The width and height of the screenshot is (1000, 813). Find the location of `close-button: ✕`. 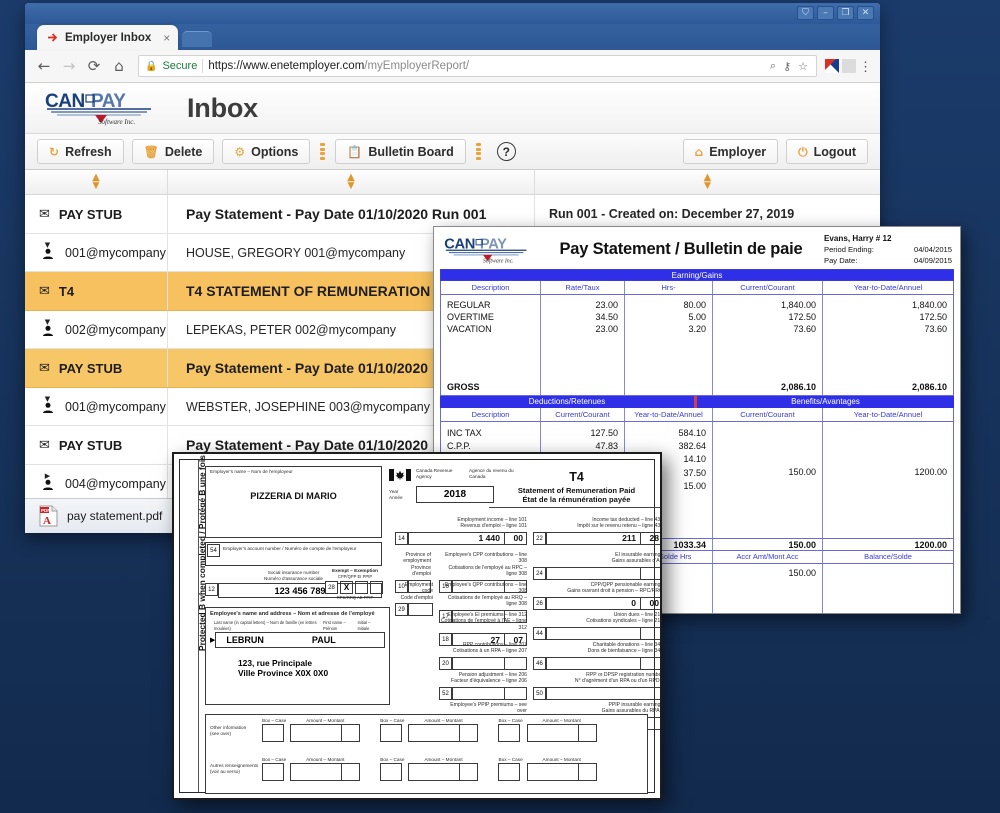

close-button: ✕ is located at coordinates (865, 13).